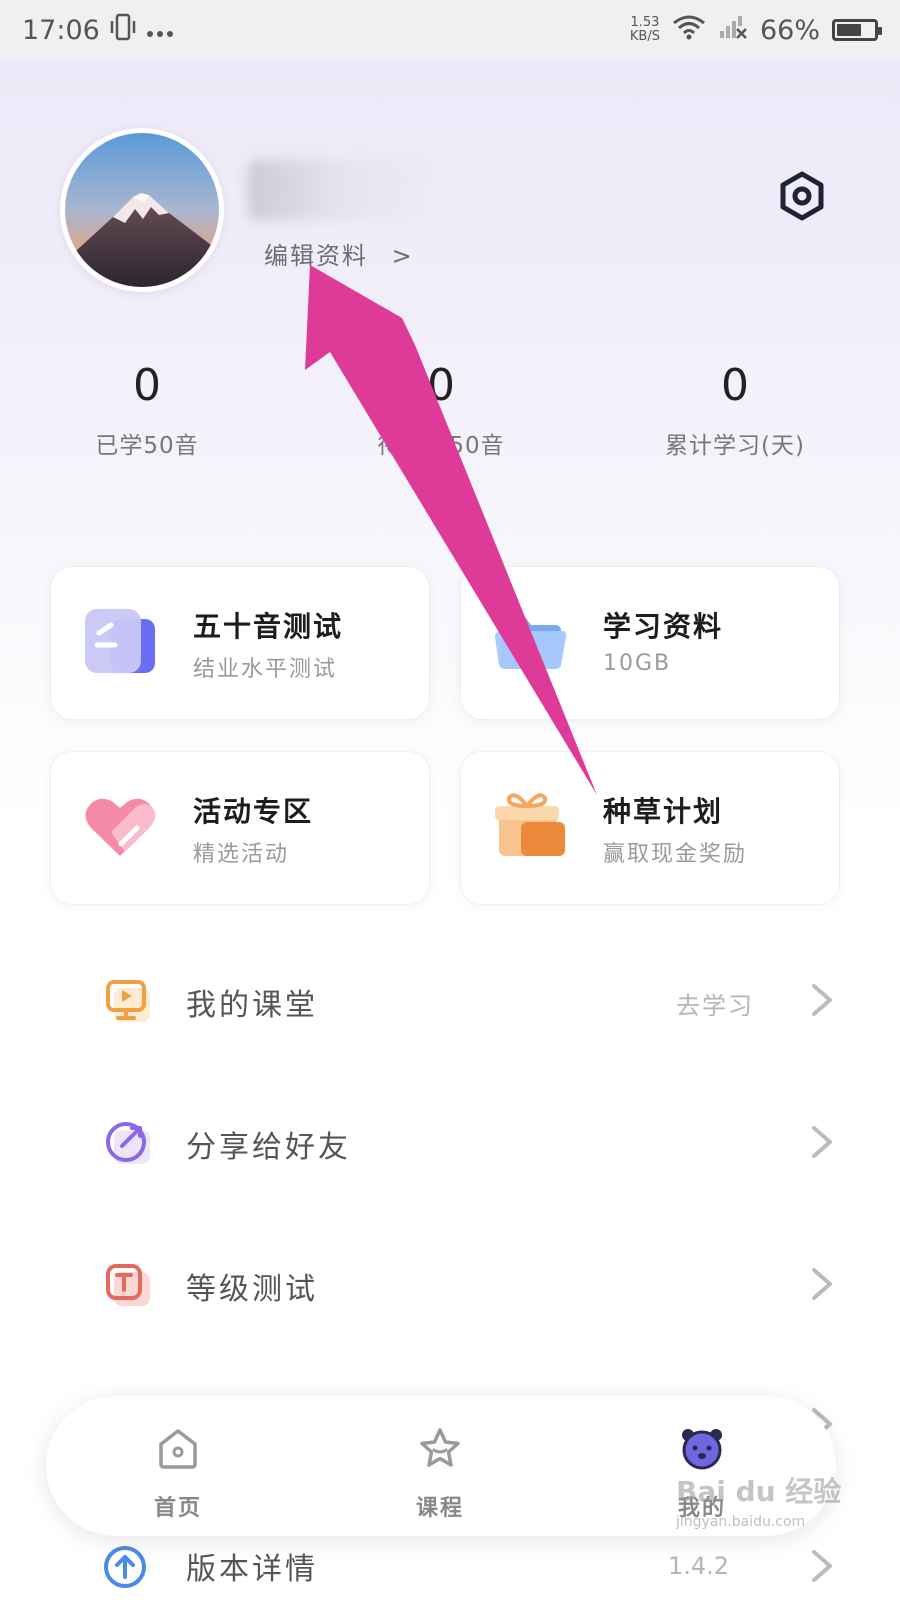 This screenshot has width=900, height=1600. What do you see at coordinates (699, 1566) in the screenshot?
I see `version-number: 1.4.2` at bounding box center [699, 1566].